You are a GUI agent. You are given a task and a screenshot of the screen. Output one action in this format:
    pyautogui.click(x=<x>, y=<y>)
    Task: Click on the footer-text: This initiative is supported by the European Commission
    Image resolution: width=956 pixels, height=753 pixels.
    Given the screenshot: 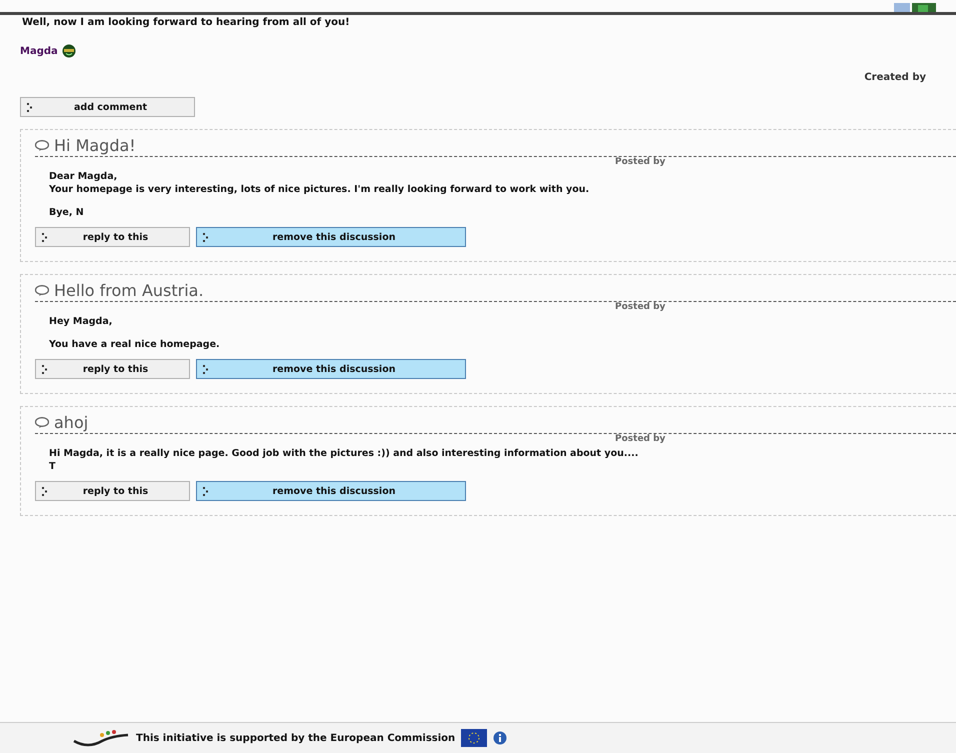 What is the action you would take?
    pyautogui.click(x=296, y=738)
    